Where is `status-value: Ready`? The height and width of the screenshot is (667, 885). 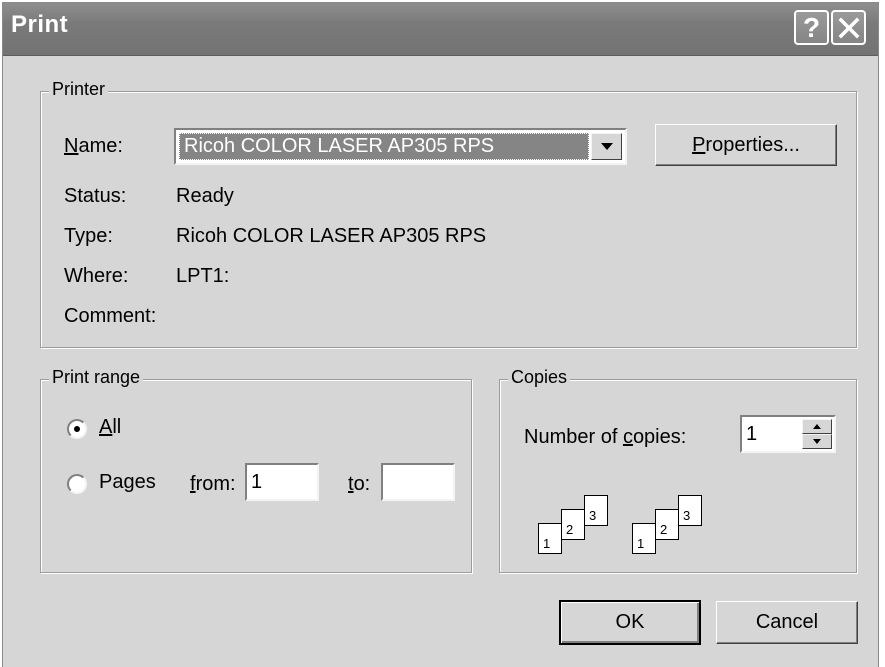 status-value: Ready is located at coordinates (205, 196).